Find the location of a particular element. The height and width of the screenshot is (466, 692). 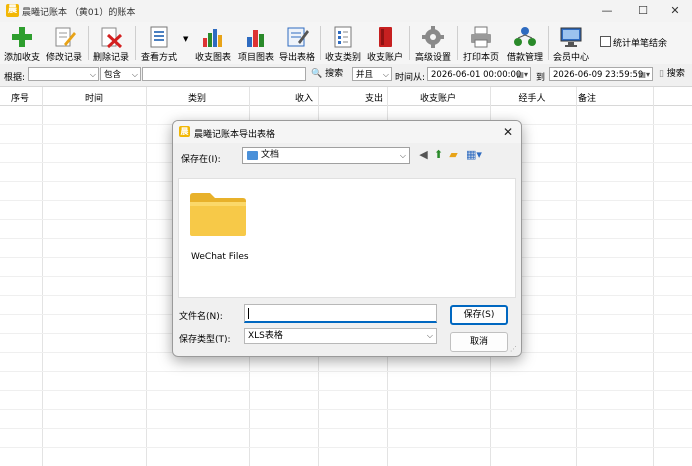

search-button: 🔍 搜索 is located at coordinates (327, 74).